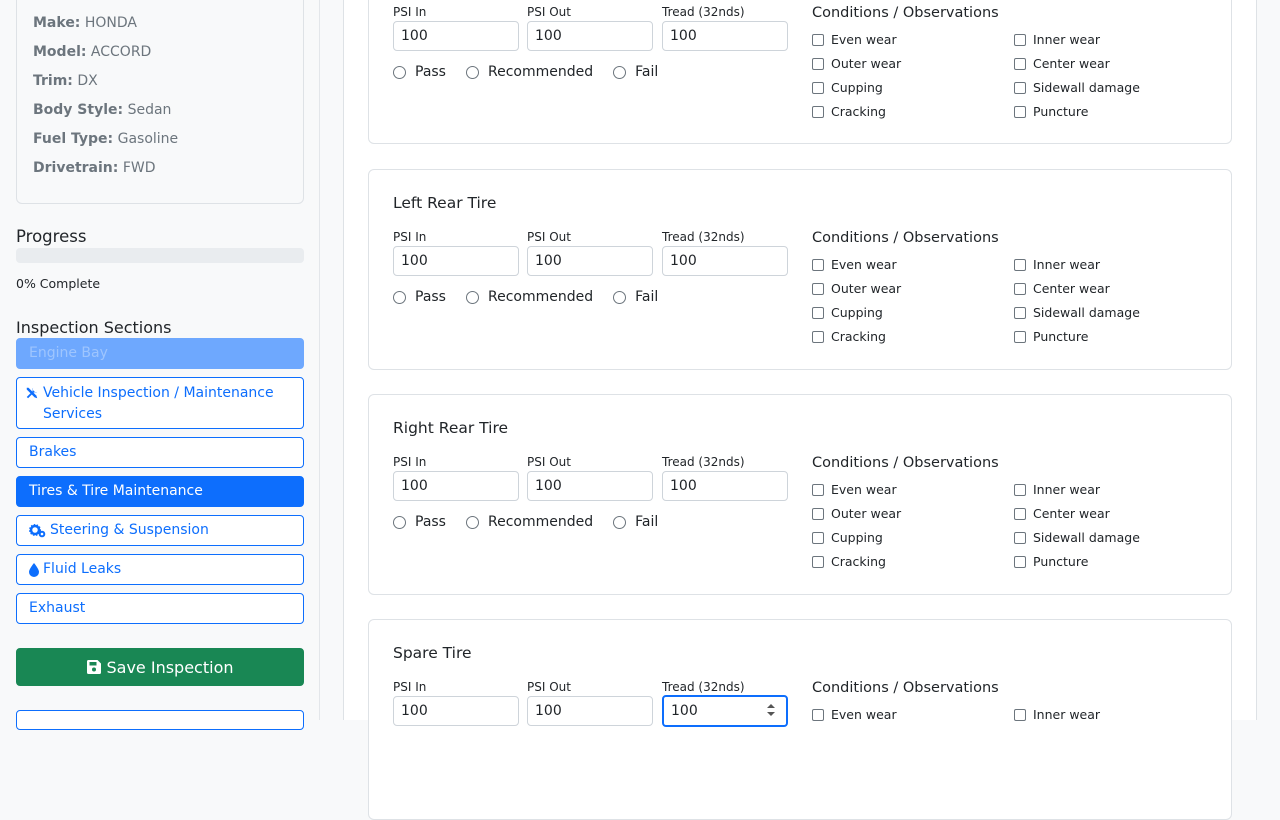 This screenshot has width=1280, height=820. I want to click on section-label: Engine Bay, so click(68, 353).